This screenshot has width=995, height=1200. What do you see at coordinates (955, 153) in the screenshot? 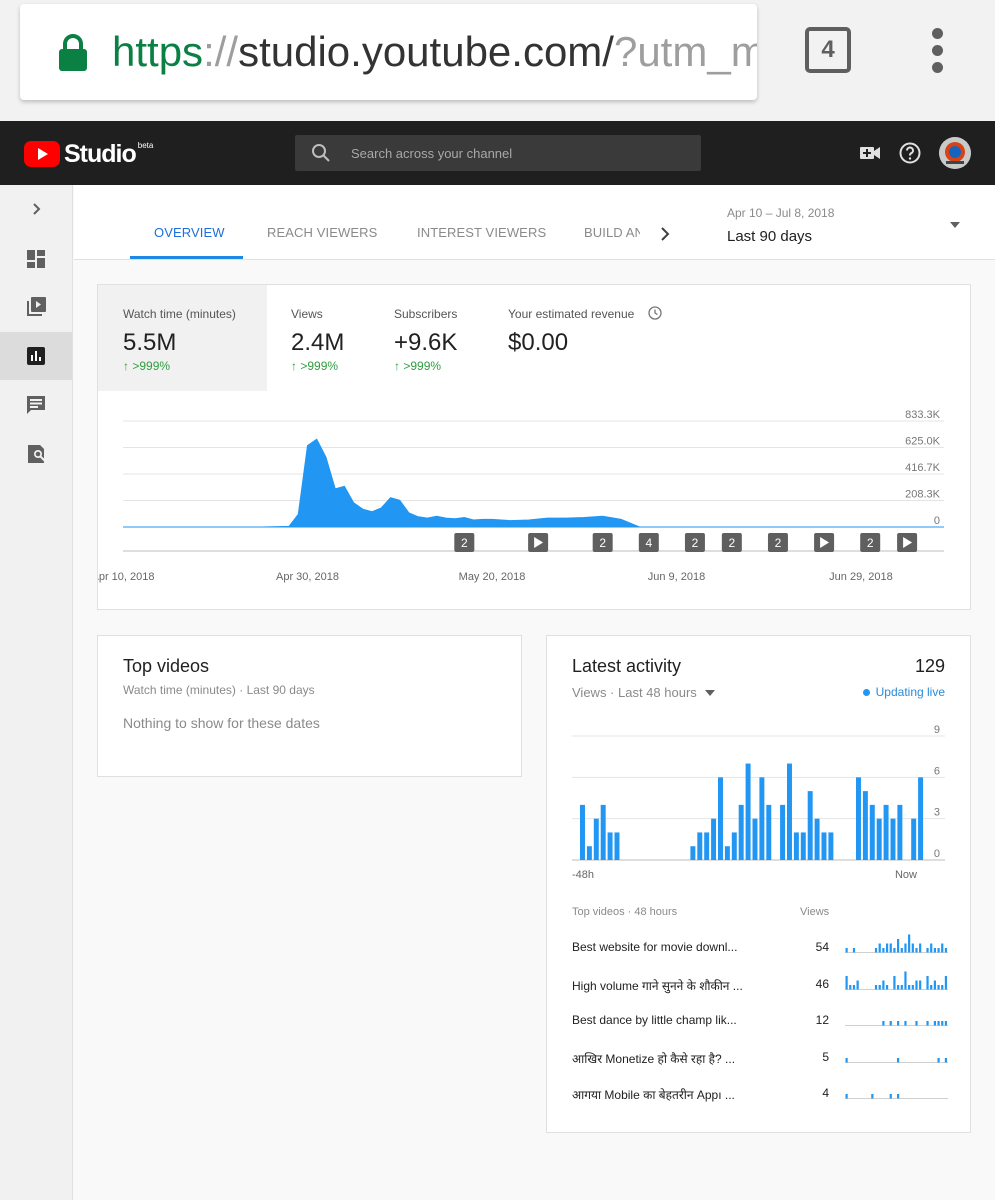
I see `avatar` at bounding box center [955, 153].